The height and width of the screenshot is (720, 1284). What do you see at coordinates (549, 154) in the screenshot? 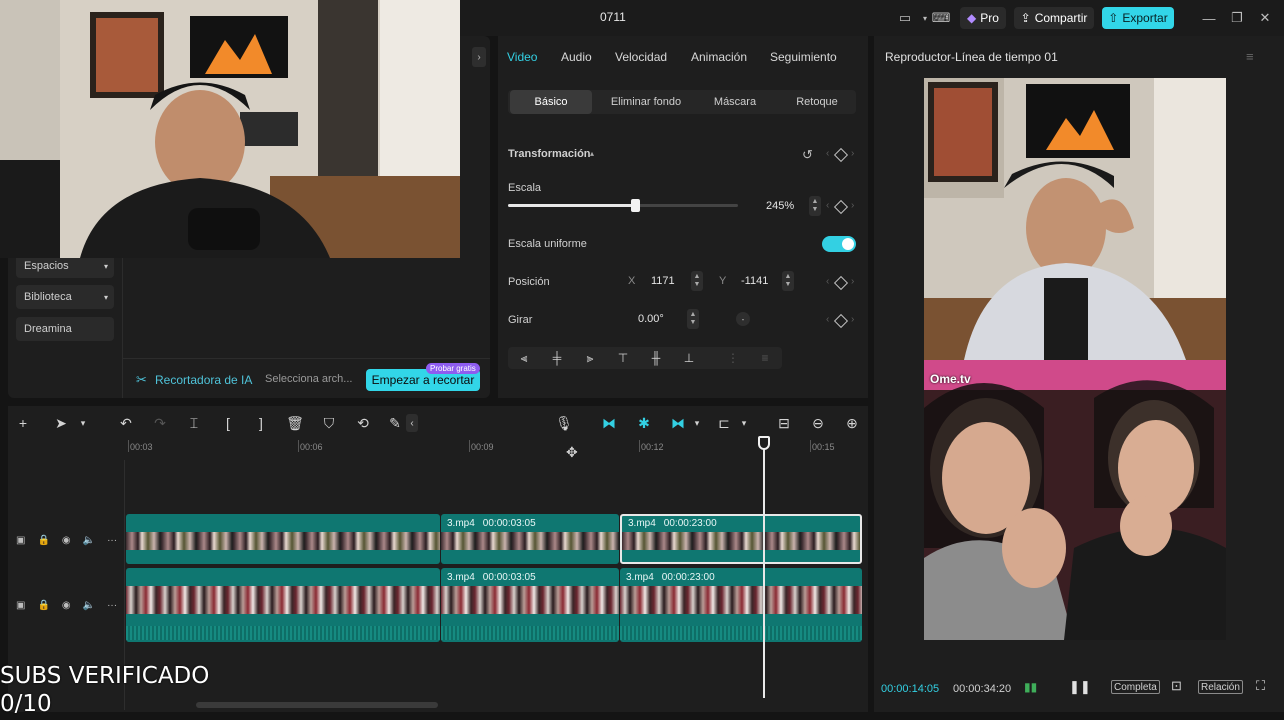
I see `section-transformacion: Transformación` at bounding box center [549, 154].